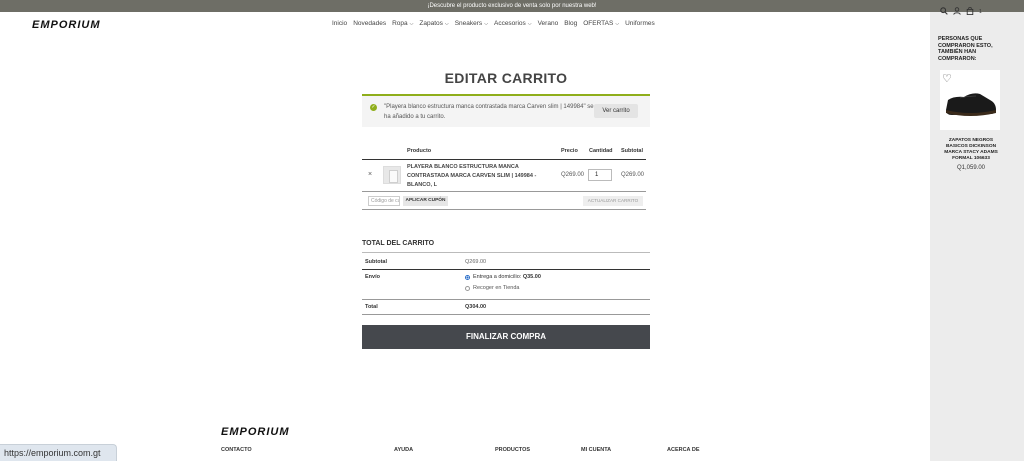 Image resolution: width=1024 pixels, height=461 pixels. I want to click on nav-item-uniformes: Uniformes, so click(640, 23).